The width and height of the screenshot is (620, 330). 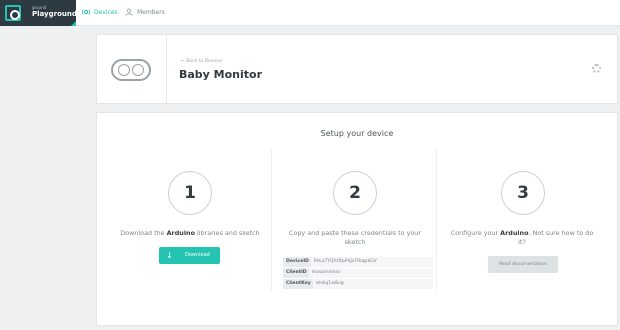 I want to click on arduino-infinity-icon, so click(x=131, y=70).